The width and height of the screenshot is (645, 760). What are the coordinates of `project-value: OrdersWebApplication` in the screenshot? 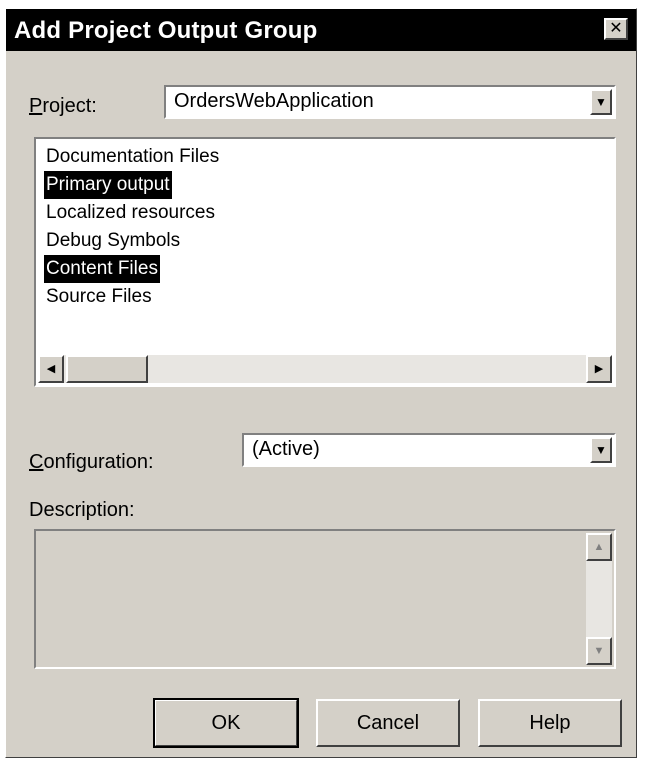 It's located at (274, 101).